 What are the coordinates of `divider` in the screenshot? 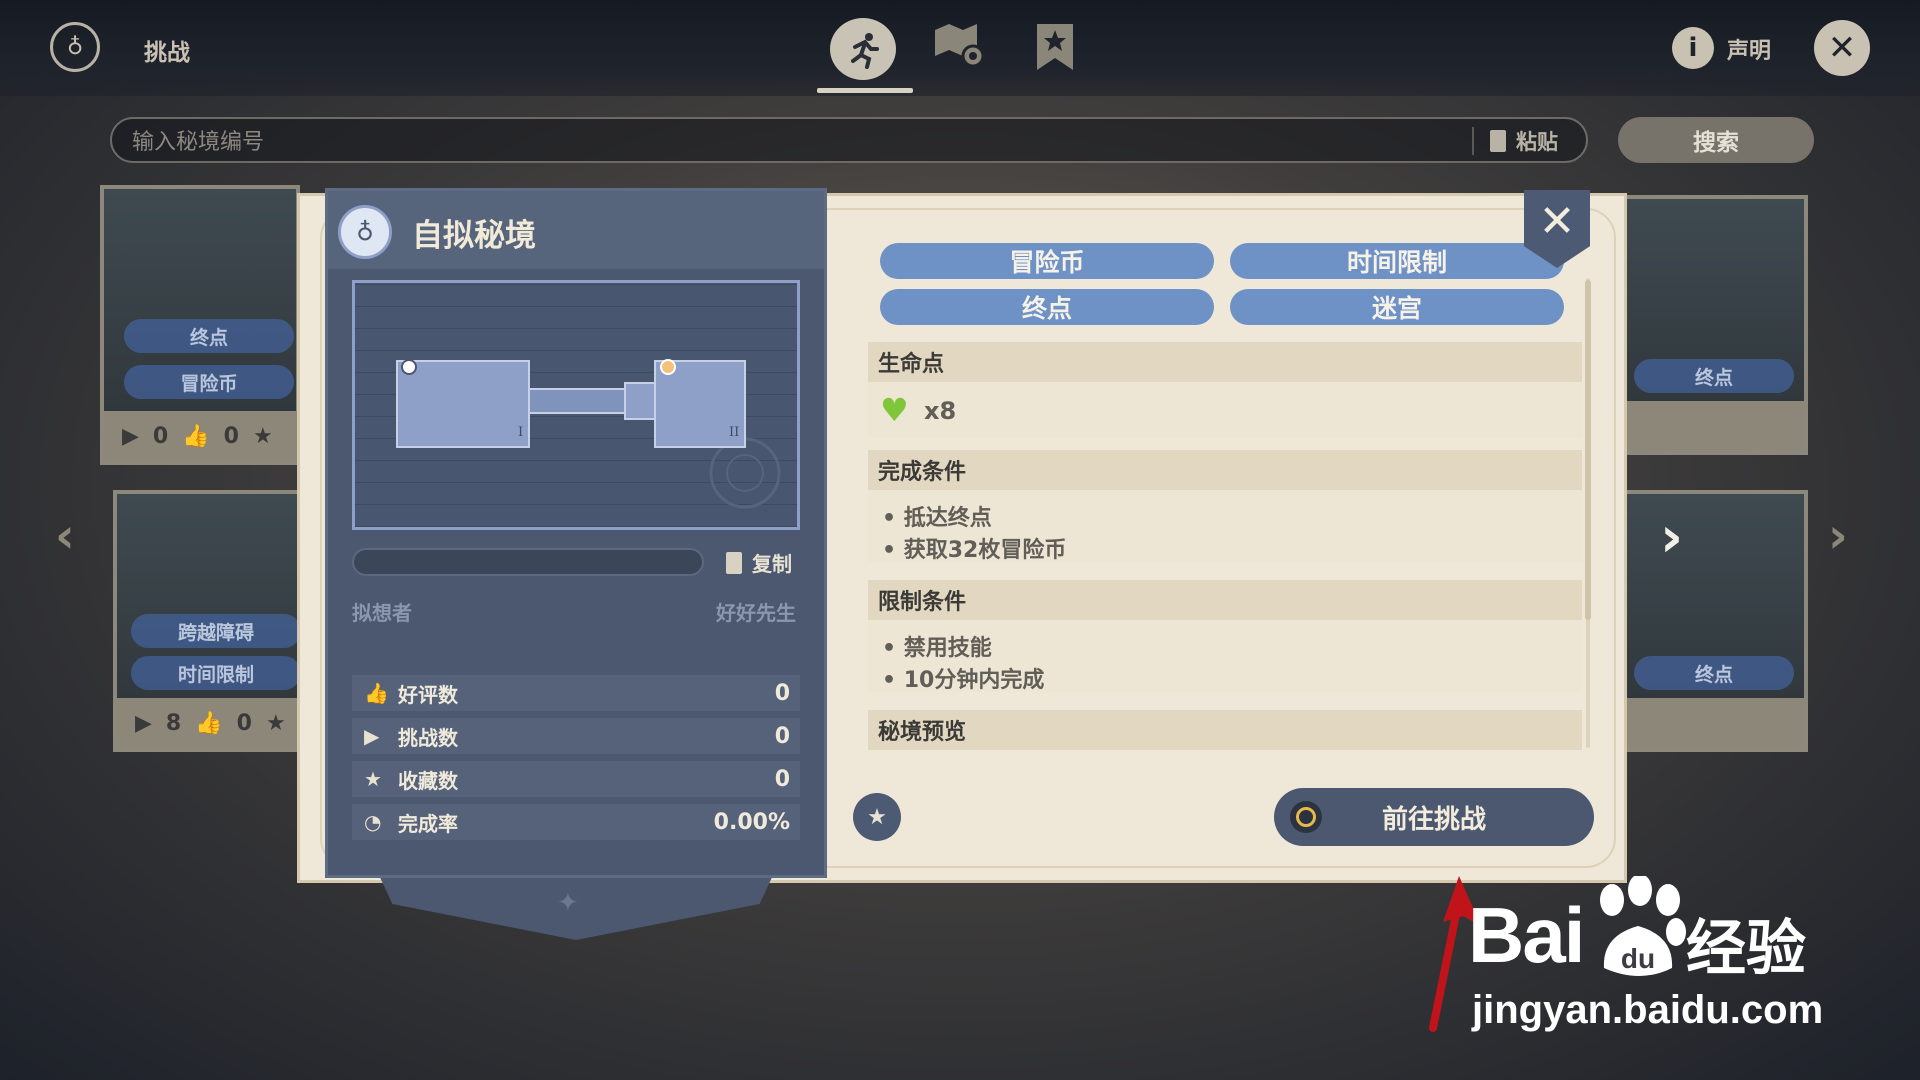 It's located at (1473, 141).